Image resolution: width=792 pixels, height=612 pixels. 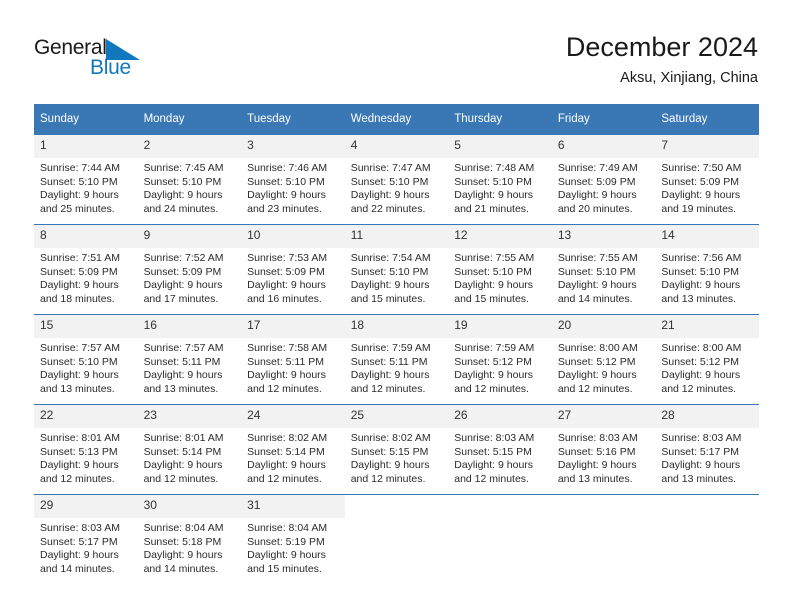 I want to click on weekday-header-thursday: Thursday, so click(x=500, y=119).